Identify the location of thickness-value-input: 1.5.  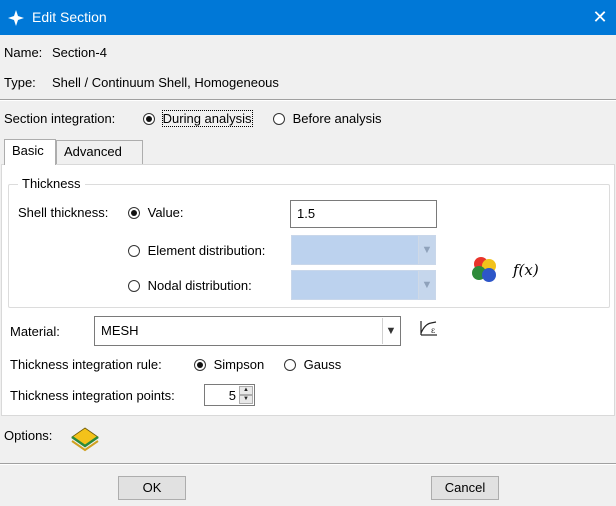
(363, 214).